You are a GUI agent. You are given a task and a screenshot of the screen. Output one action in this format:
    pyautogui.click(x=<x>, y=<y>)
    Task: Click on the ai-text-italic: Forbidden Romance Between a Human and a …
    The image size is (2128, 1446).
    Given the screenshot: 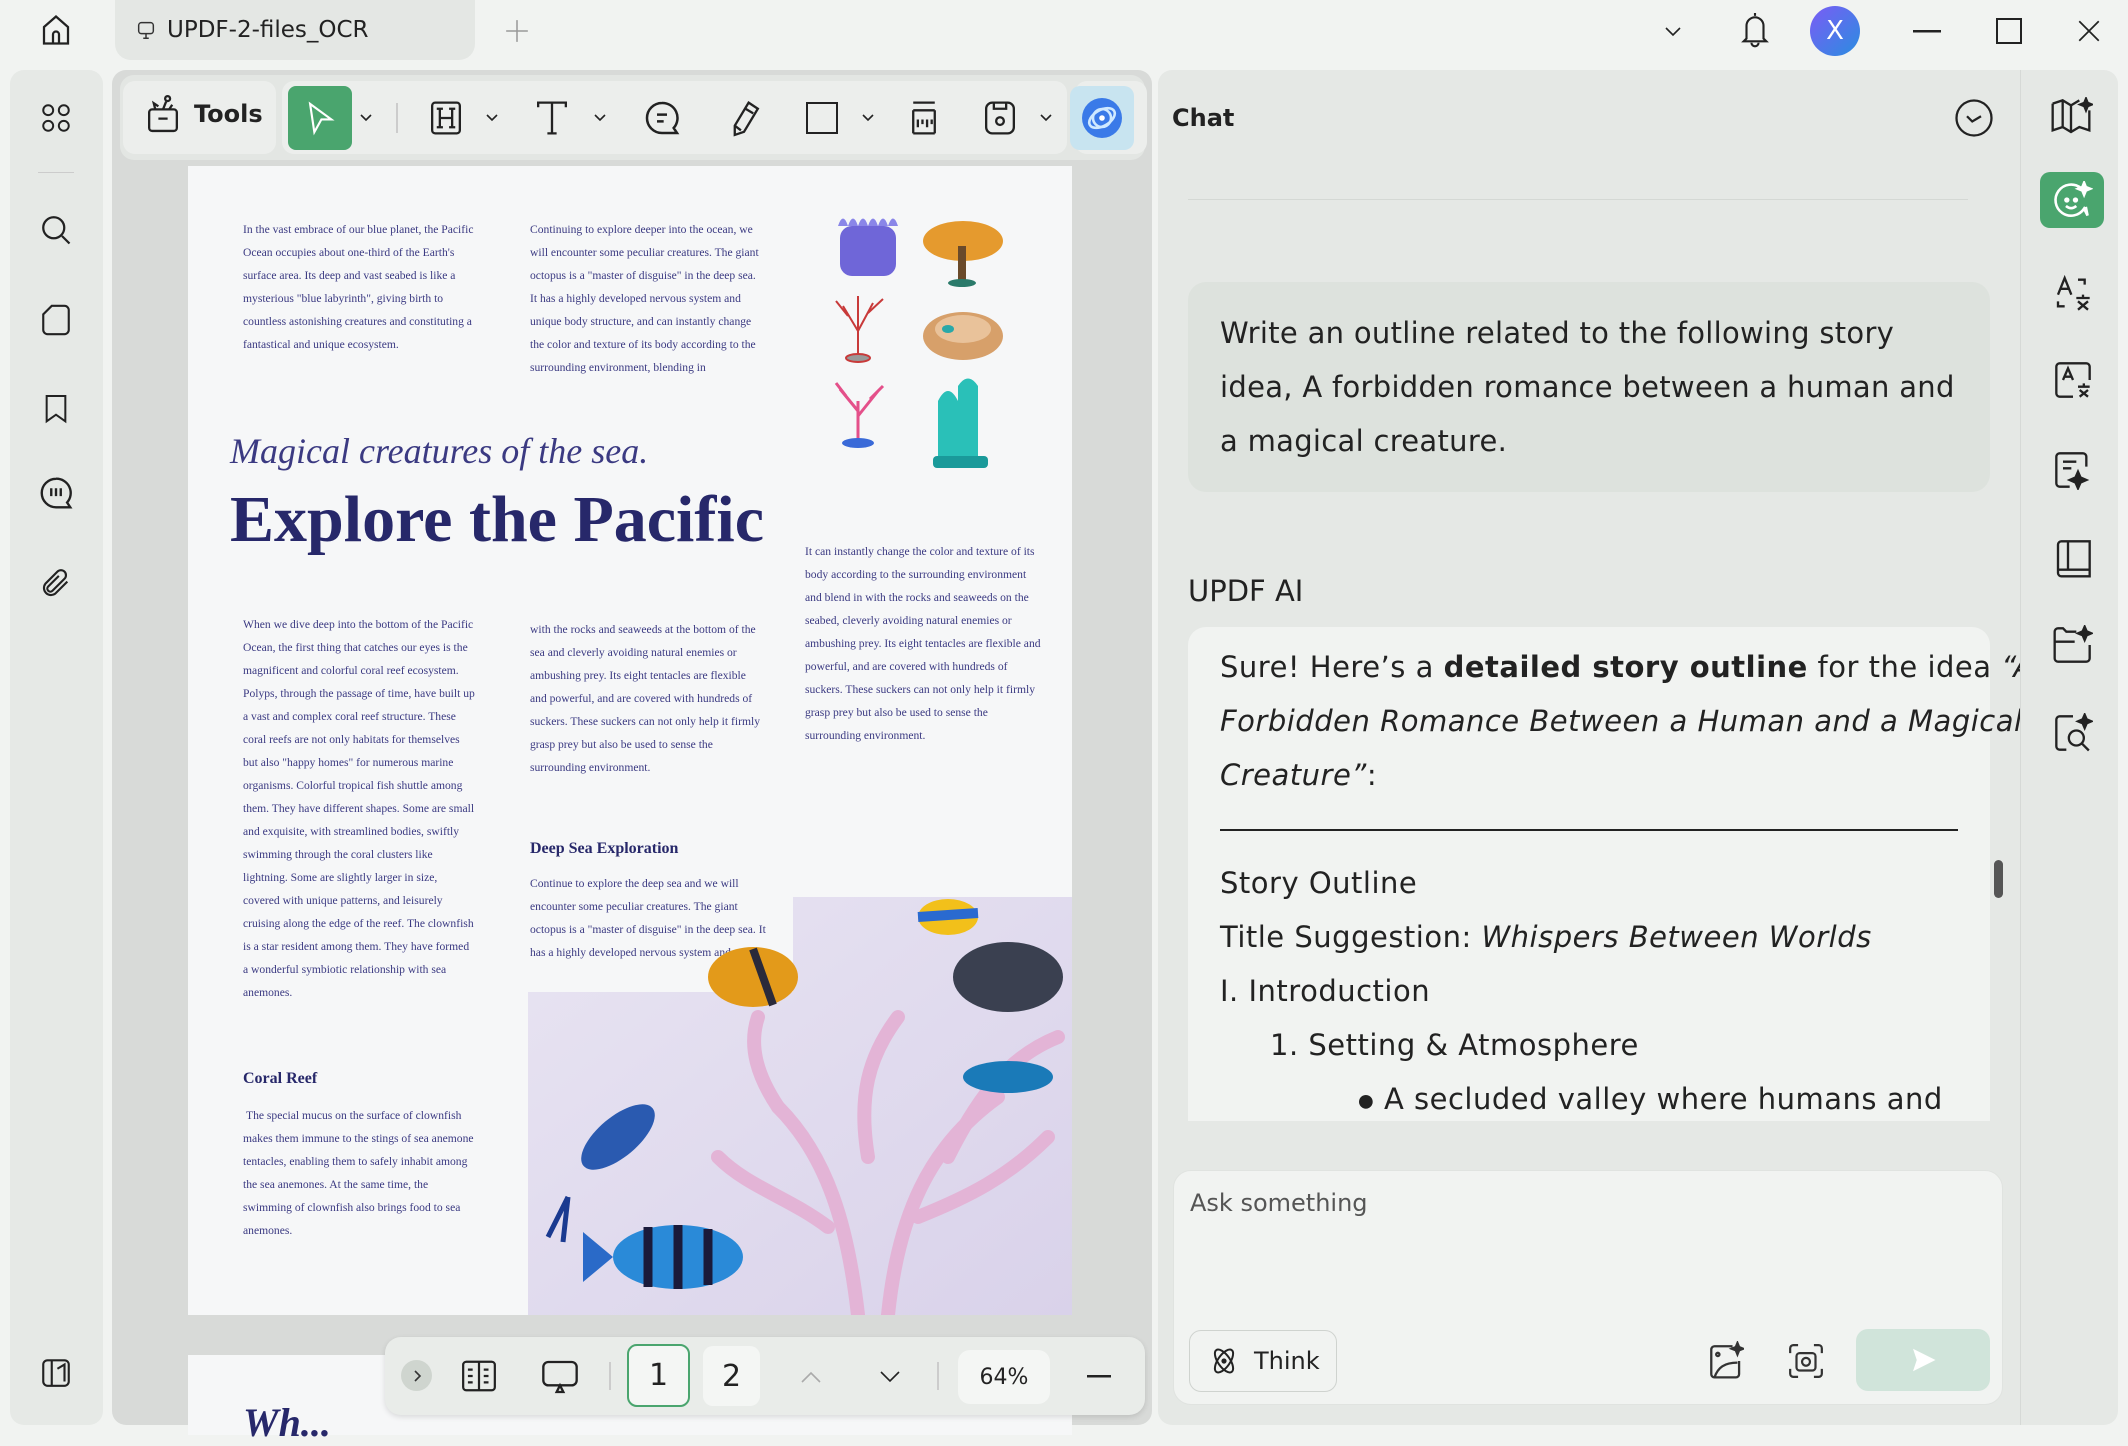 What is the action you would take?
    pyautogui.click(x=1621, y=721)
    